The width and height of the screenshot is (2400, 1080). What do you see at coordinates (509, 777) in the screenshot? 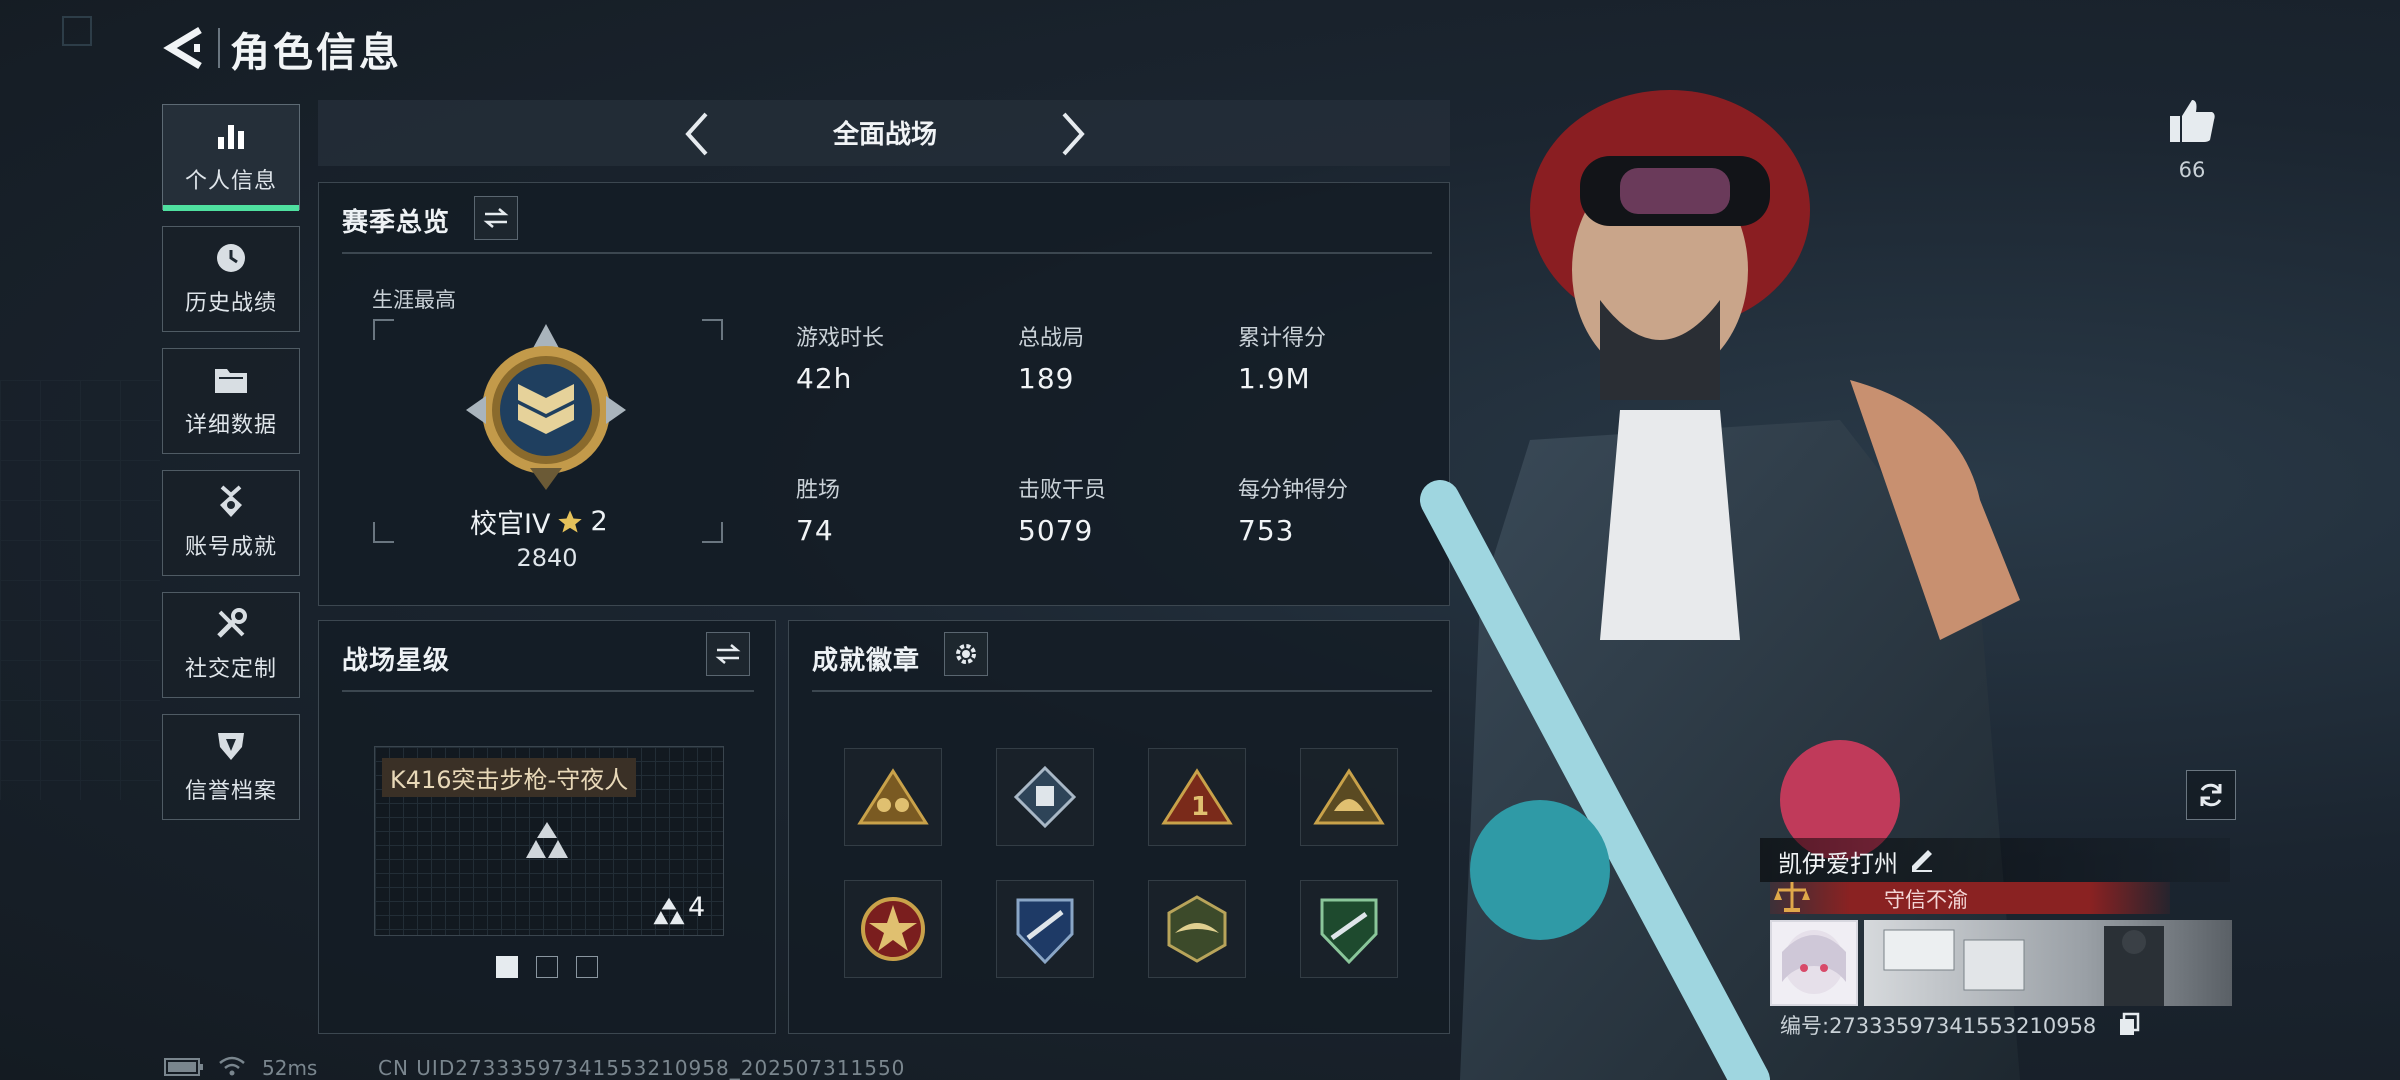
I see `weapon-name: K416突击步枪-守夜人` at bounding box center [509, 777].